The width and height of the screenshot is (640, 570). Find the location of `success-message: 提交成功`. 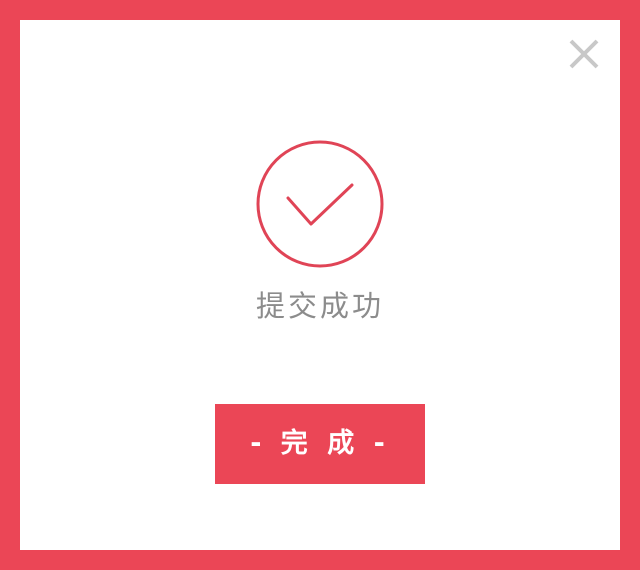

success-message: 提交成功 is located at coordinates (319, 306).